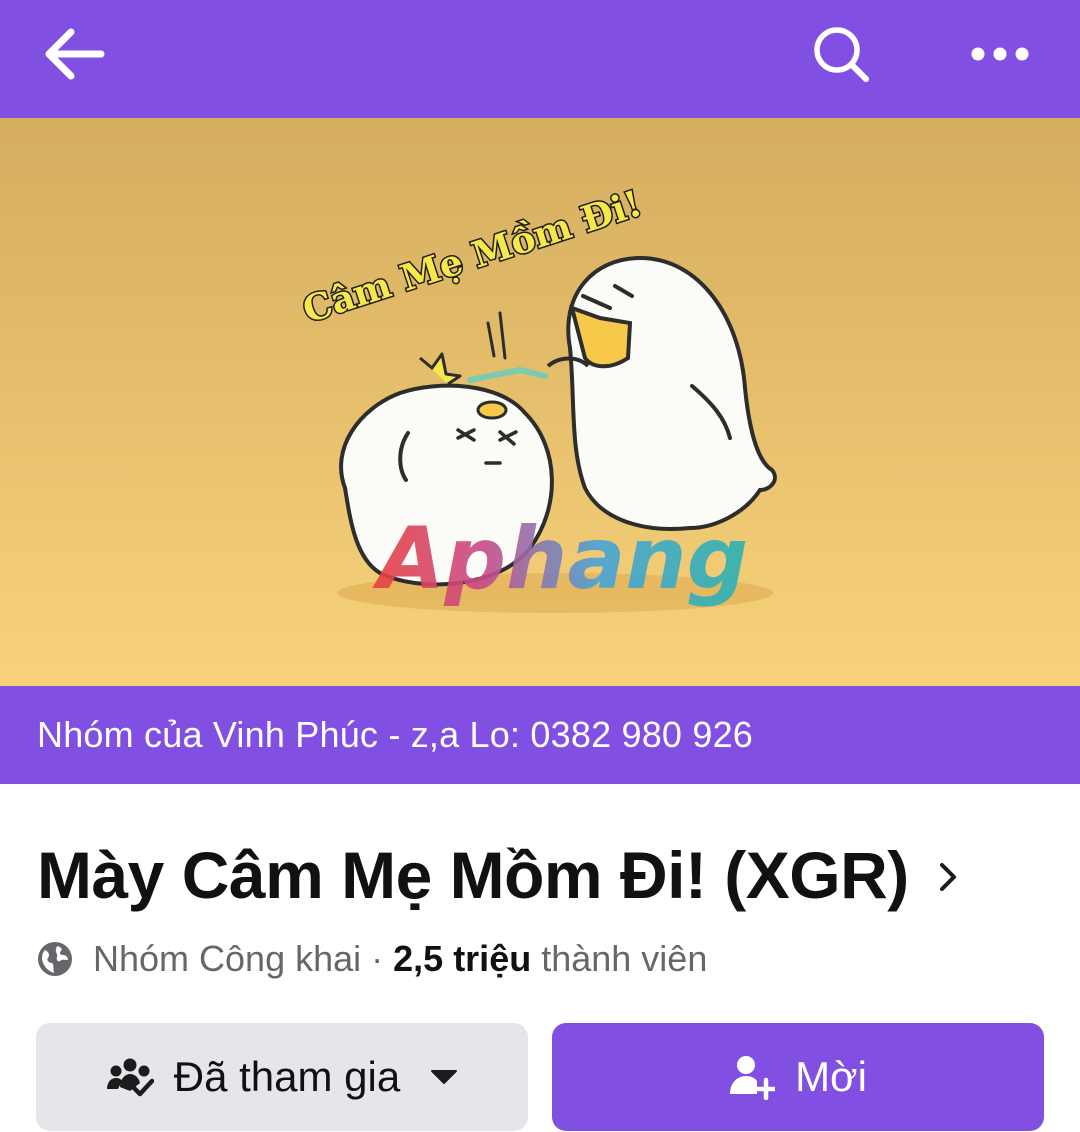  I want to click on member-label: thành viên, so click(624, 958).